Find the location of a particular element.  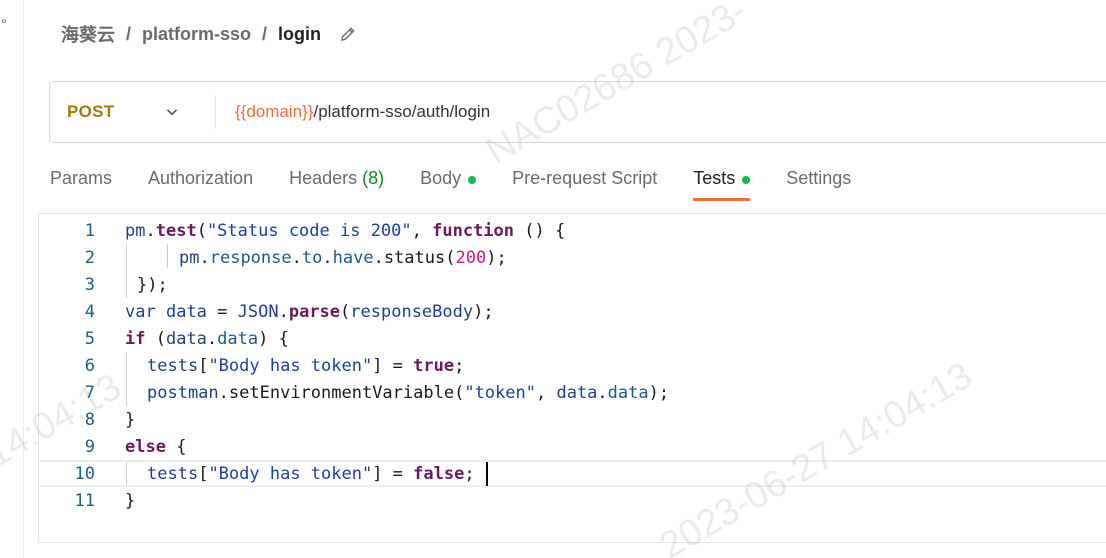

code-text: tests["Body has token"] = true; is located at coordinates (305, 366).